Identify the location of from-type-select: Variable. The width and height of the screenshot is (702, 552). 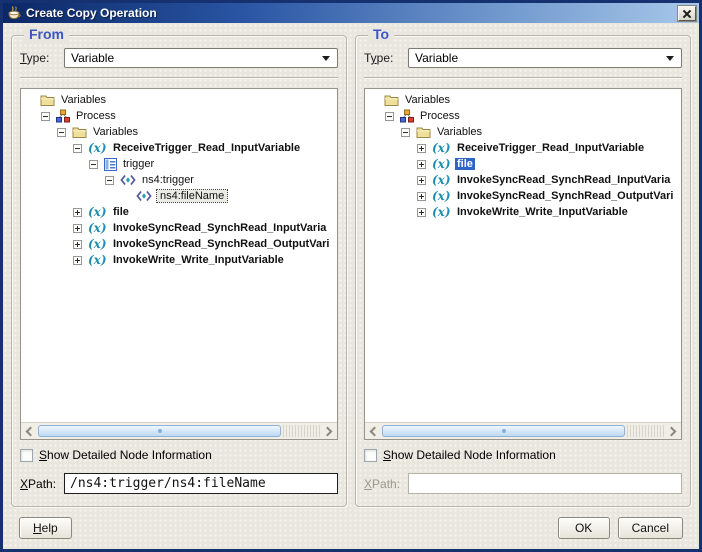
(201, 58).